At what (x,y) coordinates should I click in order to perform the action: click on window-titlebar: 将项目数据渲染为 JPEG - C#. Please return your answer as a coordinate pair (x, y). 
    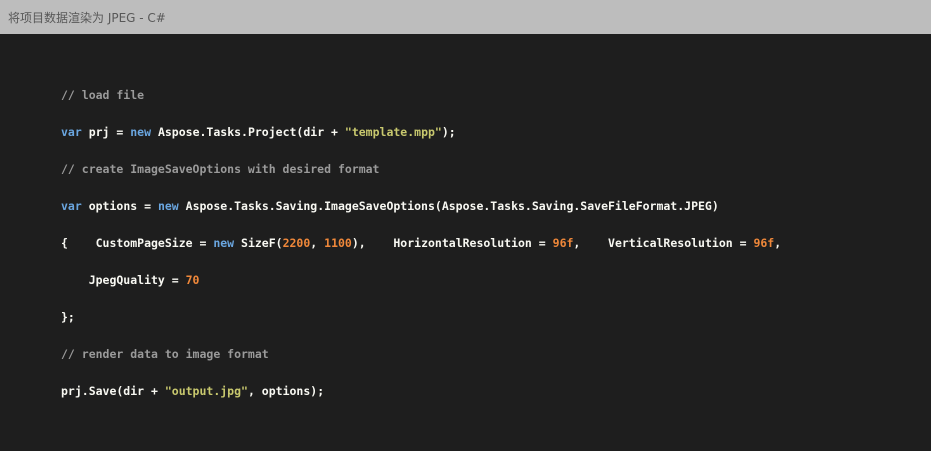
    Looking at the image, I should click on (465, 17).